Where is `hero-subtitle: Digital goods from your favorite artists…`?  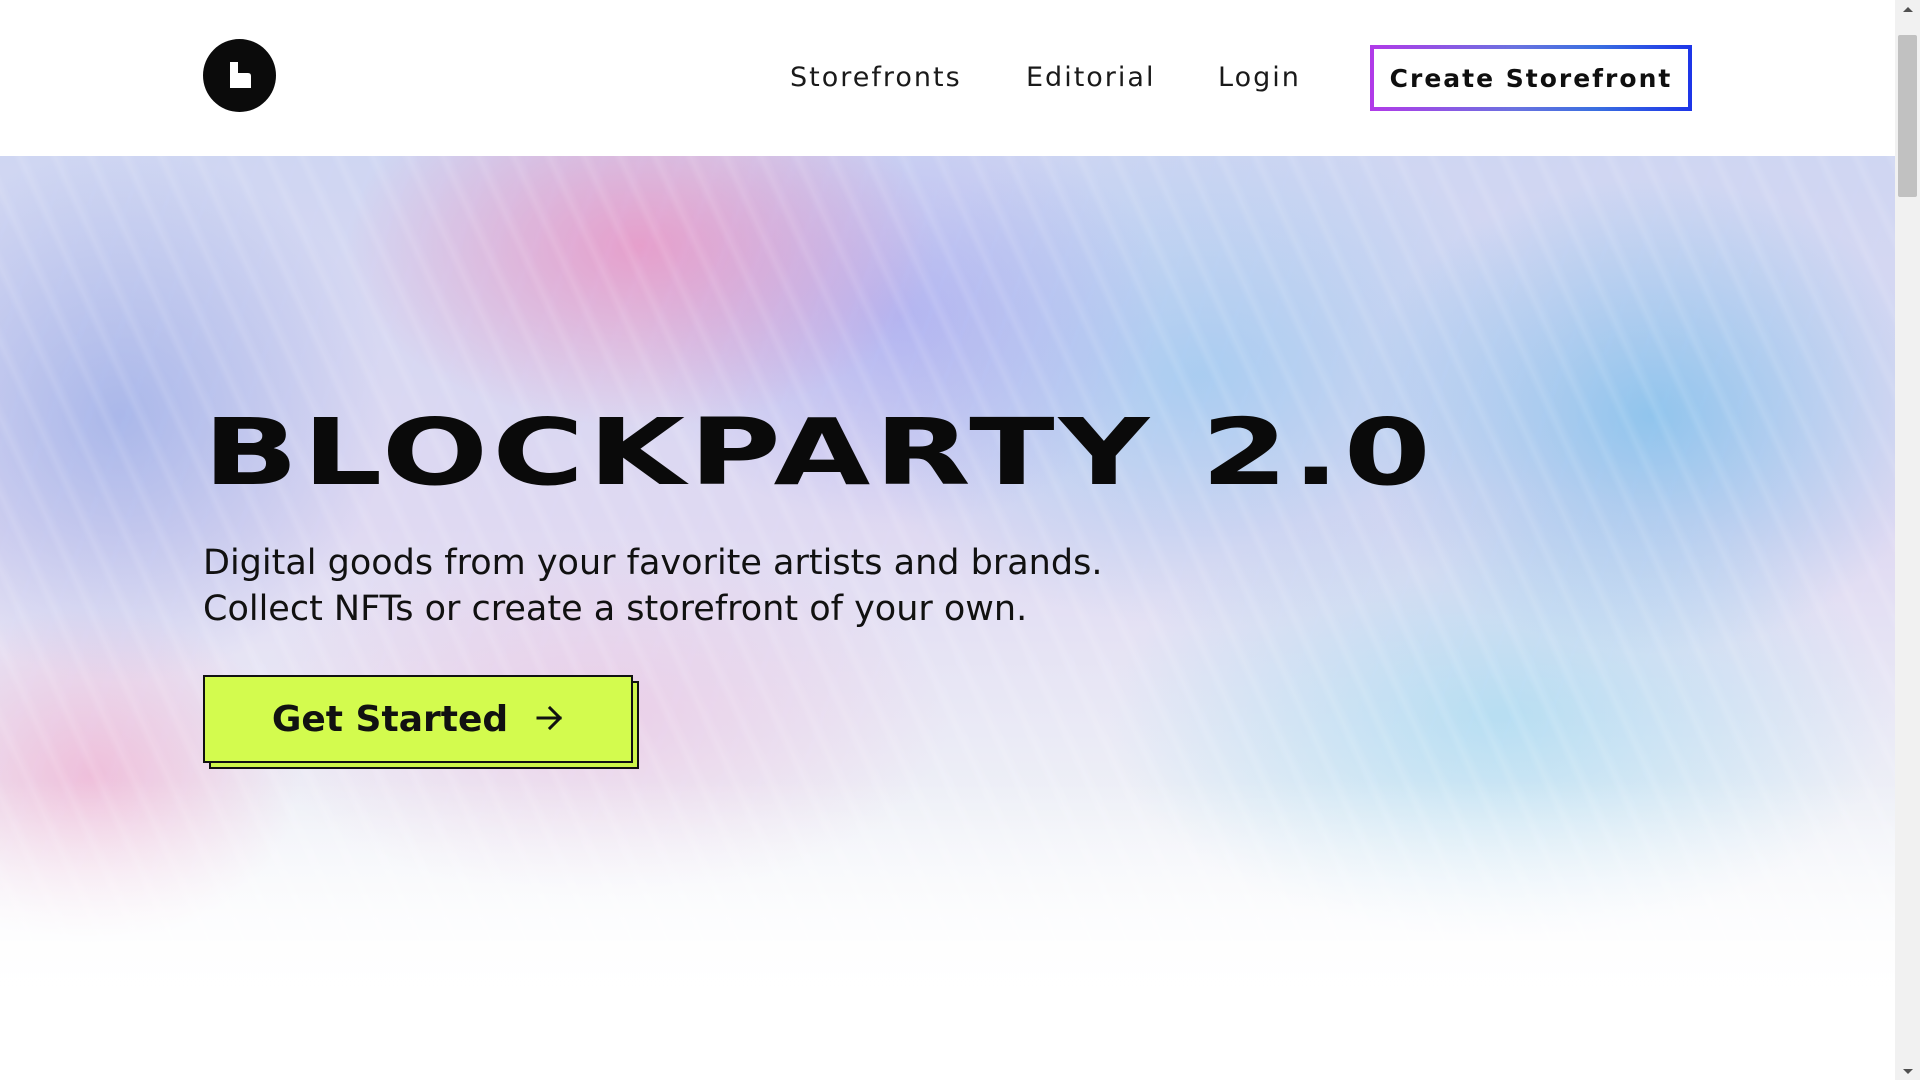 hero-subtitle: Digital goods from your favorite artists… is located at coordinates (652, 586).